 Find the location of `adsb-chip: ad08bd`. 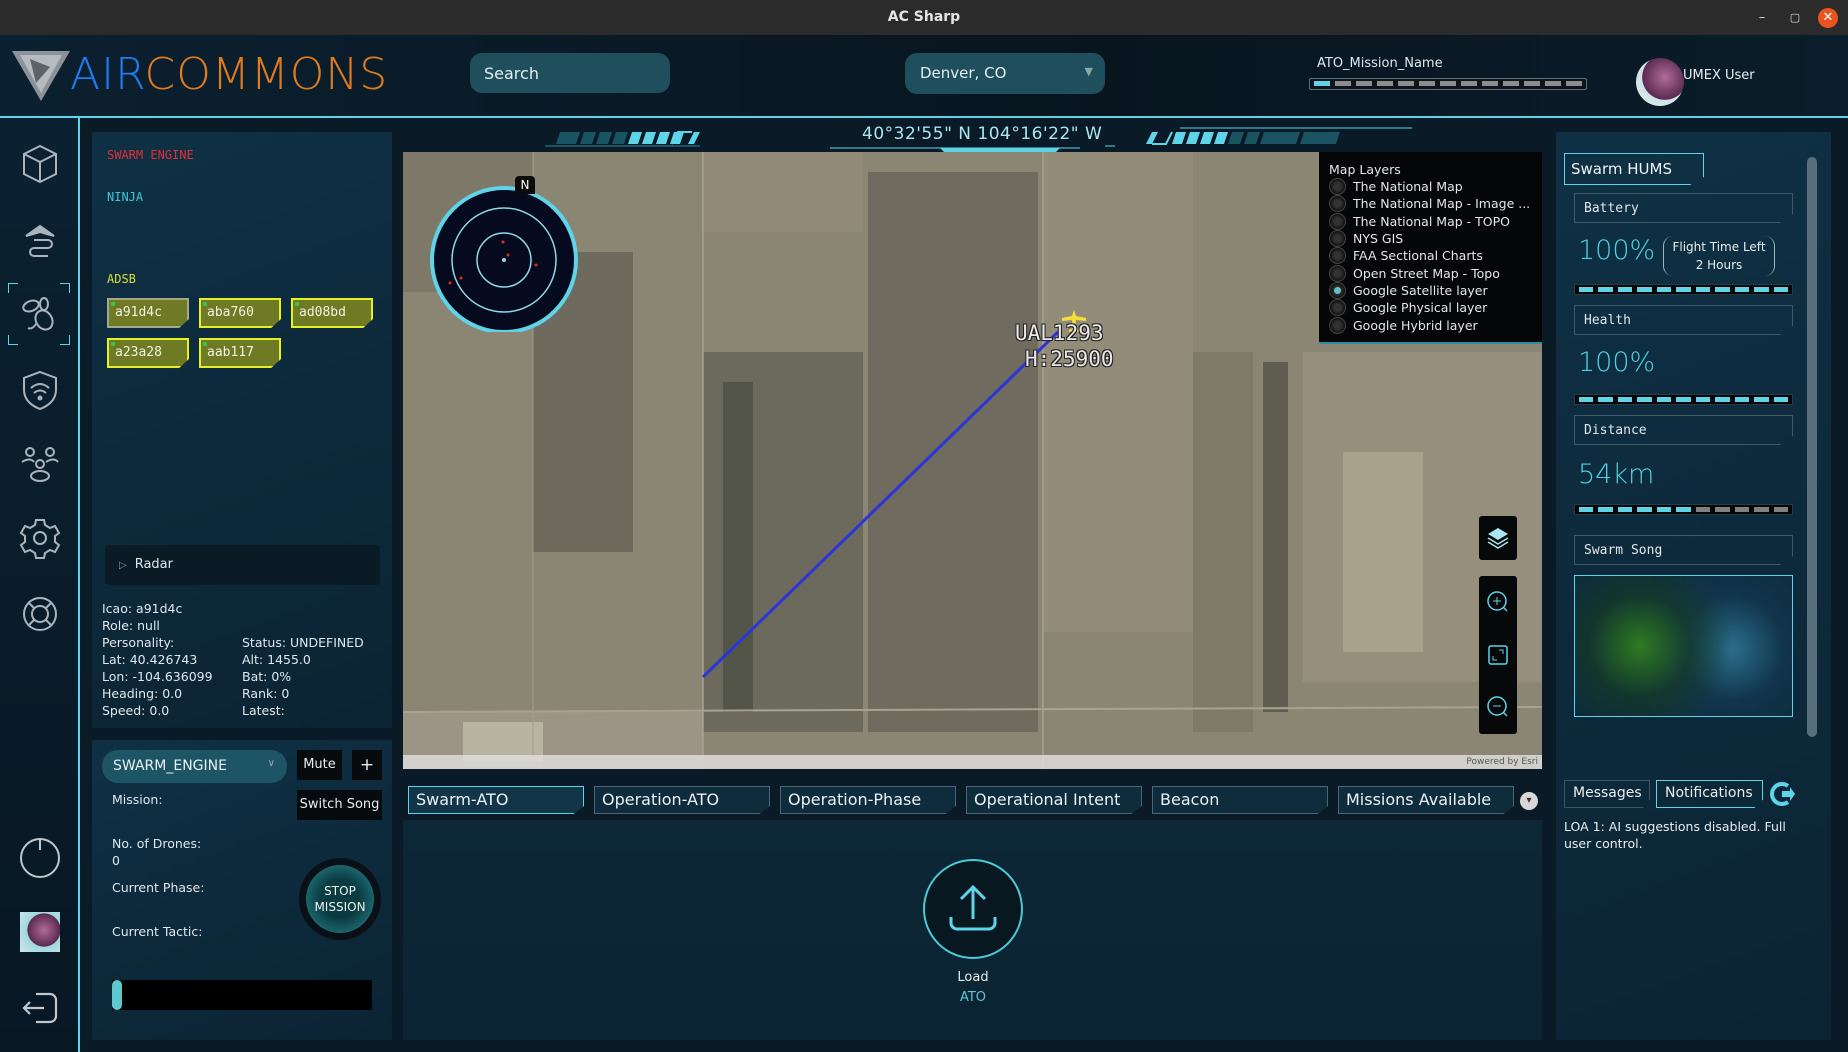

adsb-chip: ad08bd is located at coordinates (332, 313).